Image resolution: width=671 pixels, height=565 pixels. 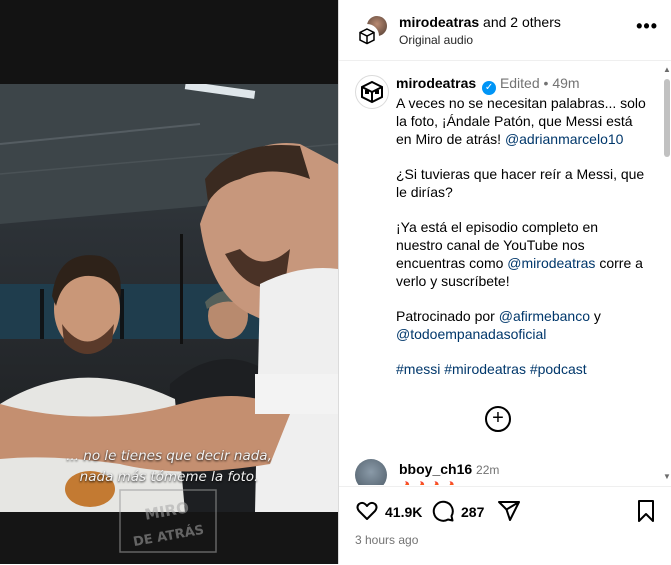 I want to click on caption-avatar, so click(x=372, y=92).